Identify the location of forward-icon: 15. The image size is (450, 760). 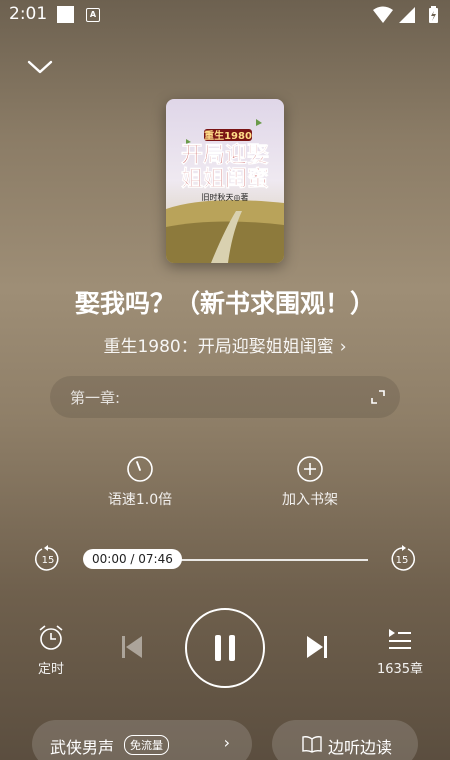
(403, 558).